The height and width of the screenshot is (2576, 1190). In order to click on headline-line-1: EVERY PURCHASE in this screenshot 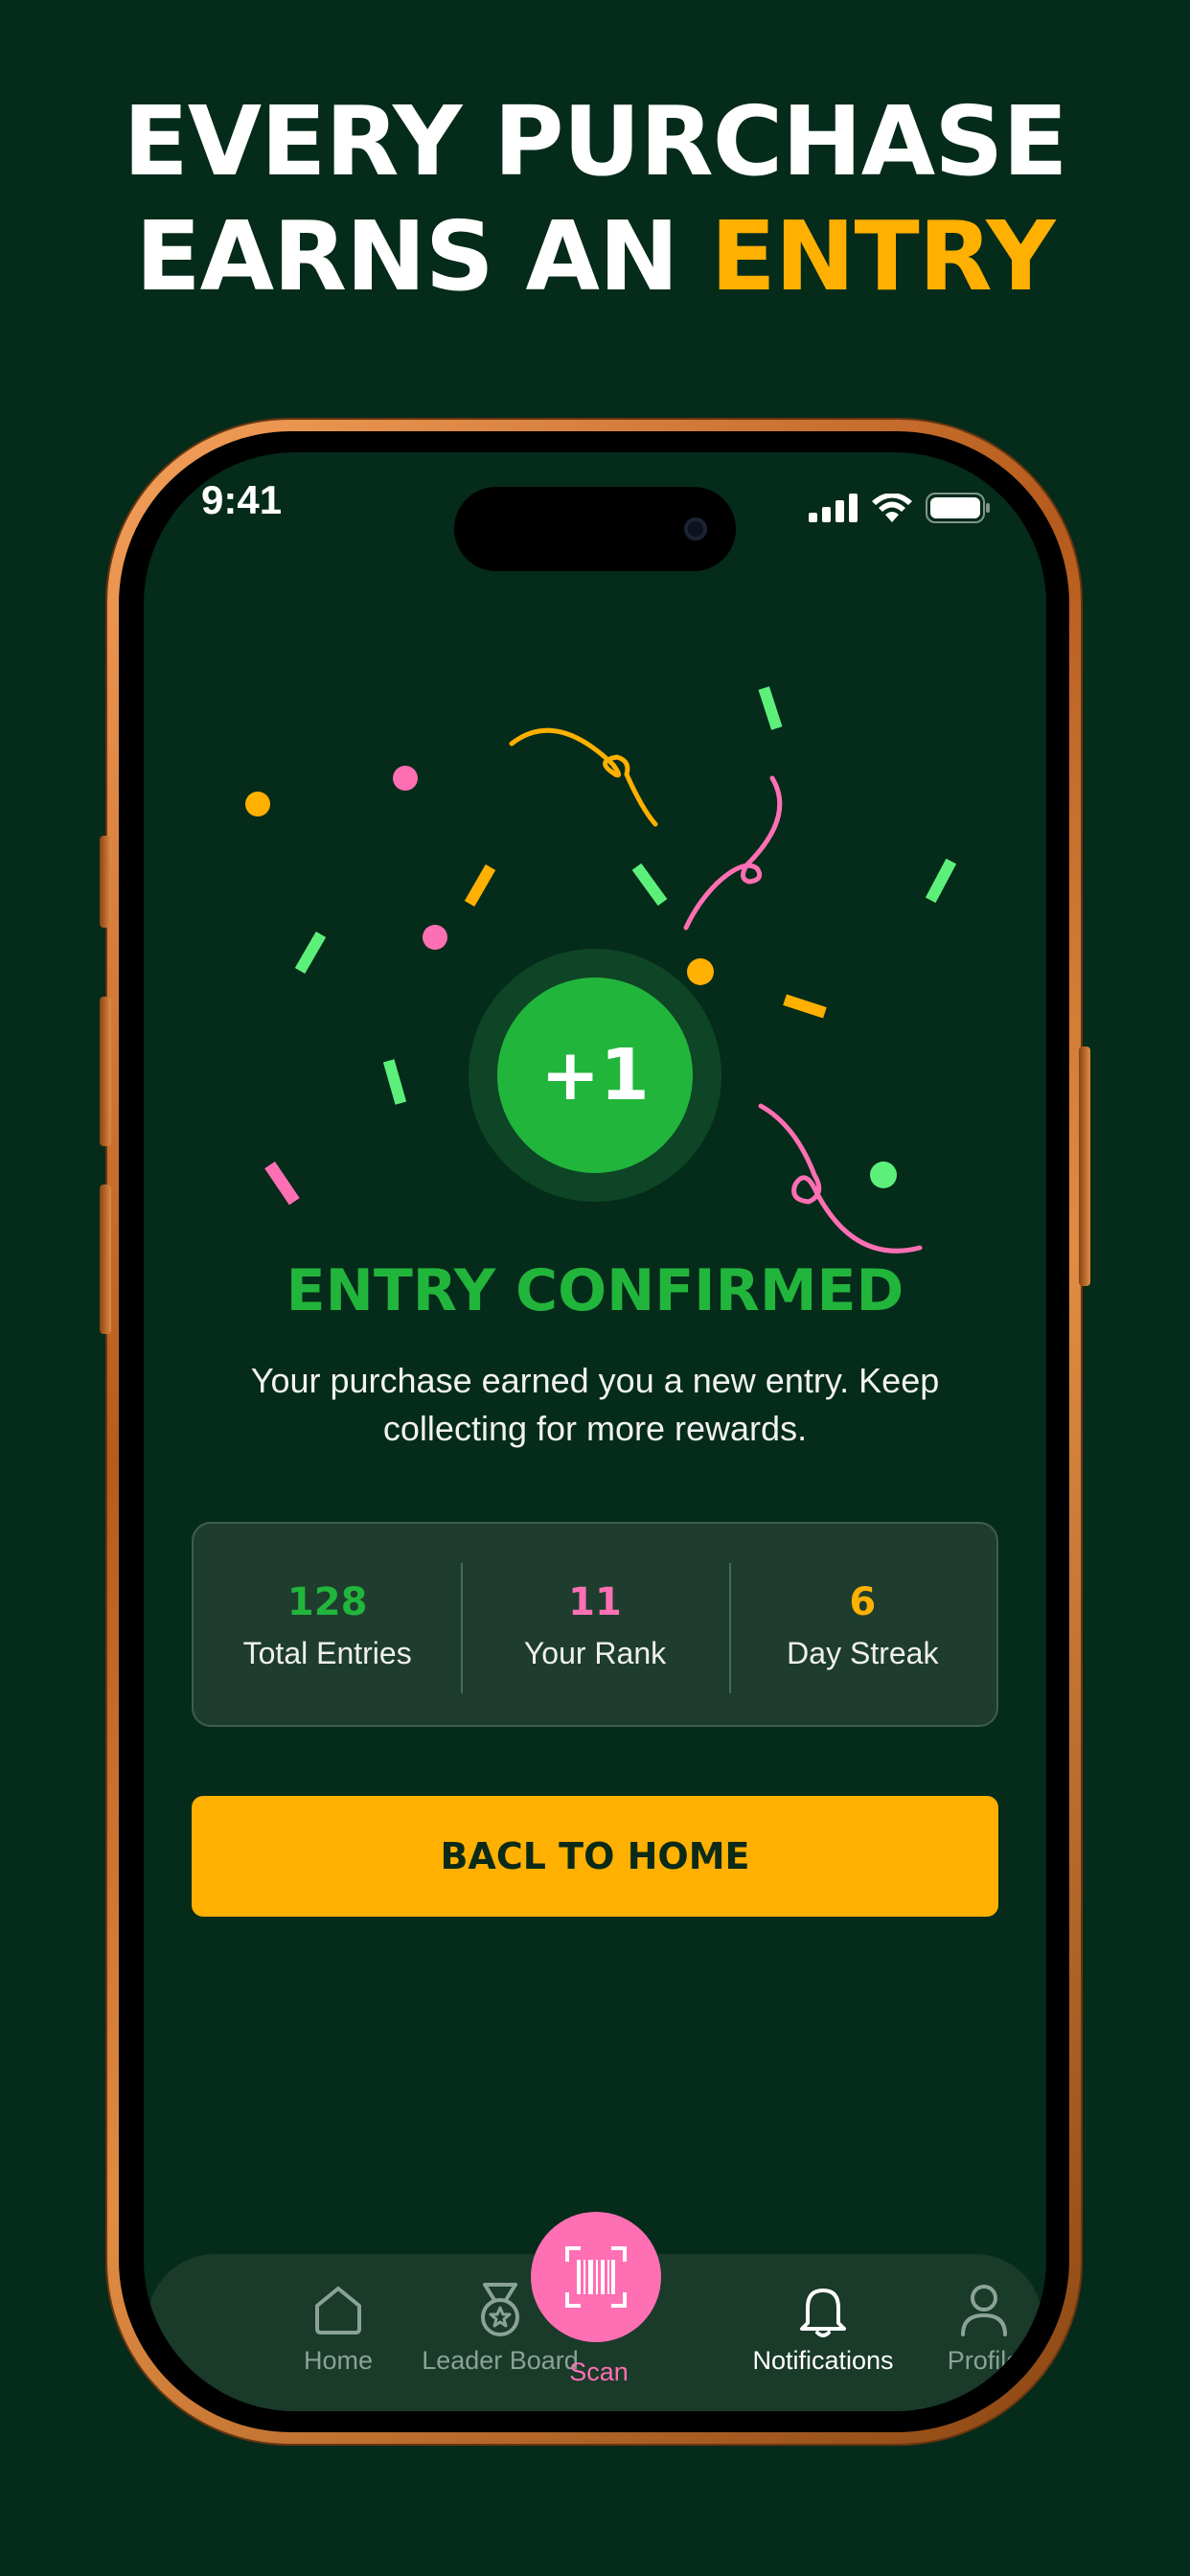, I will do `click(595, 141)`.